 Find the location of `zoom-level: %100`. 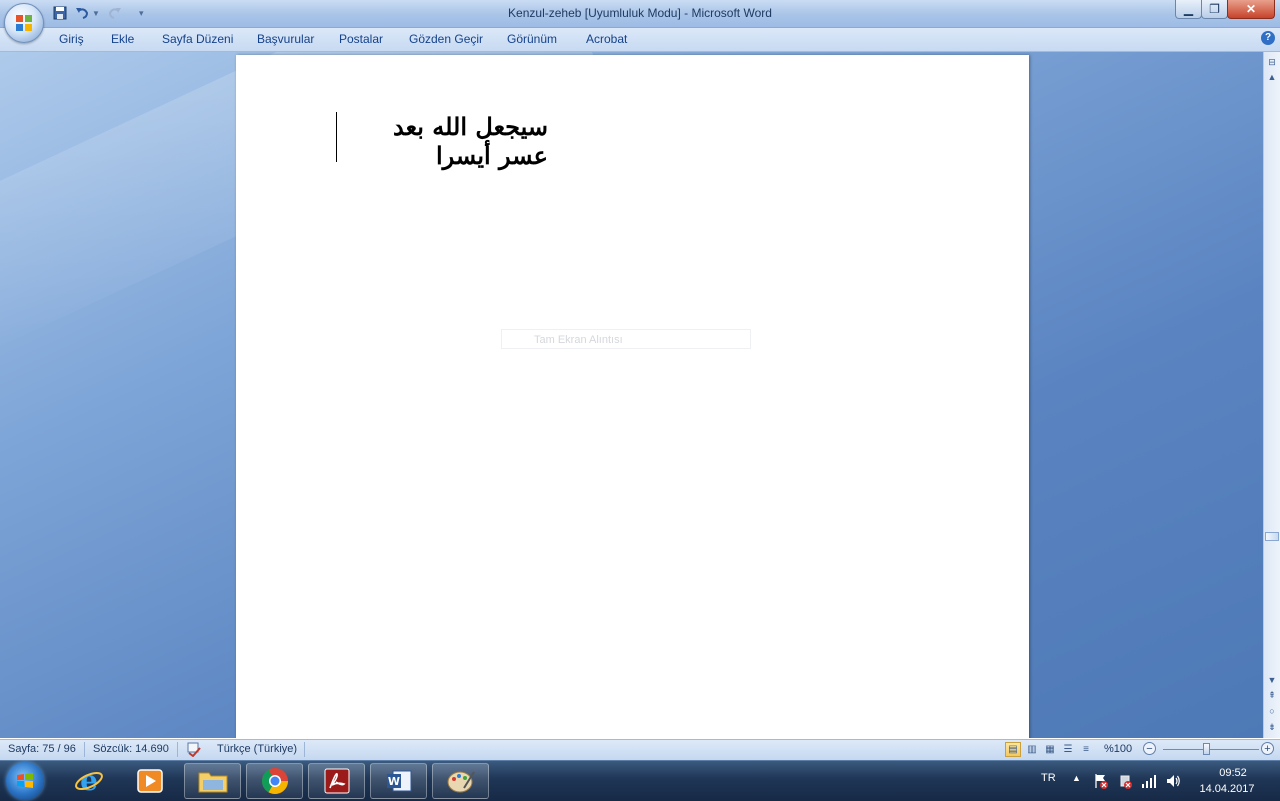

zoom-level: %100 is located at coordinates (1118, 749).